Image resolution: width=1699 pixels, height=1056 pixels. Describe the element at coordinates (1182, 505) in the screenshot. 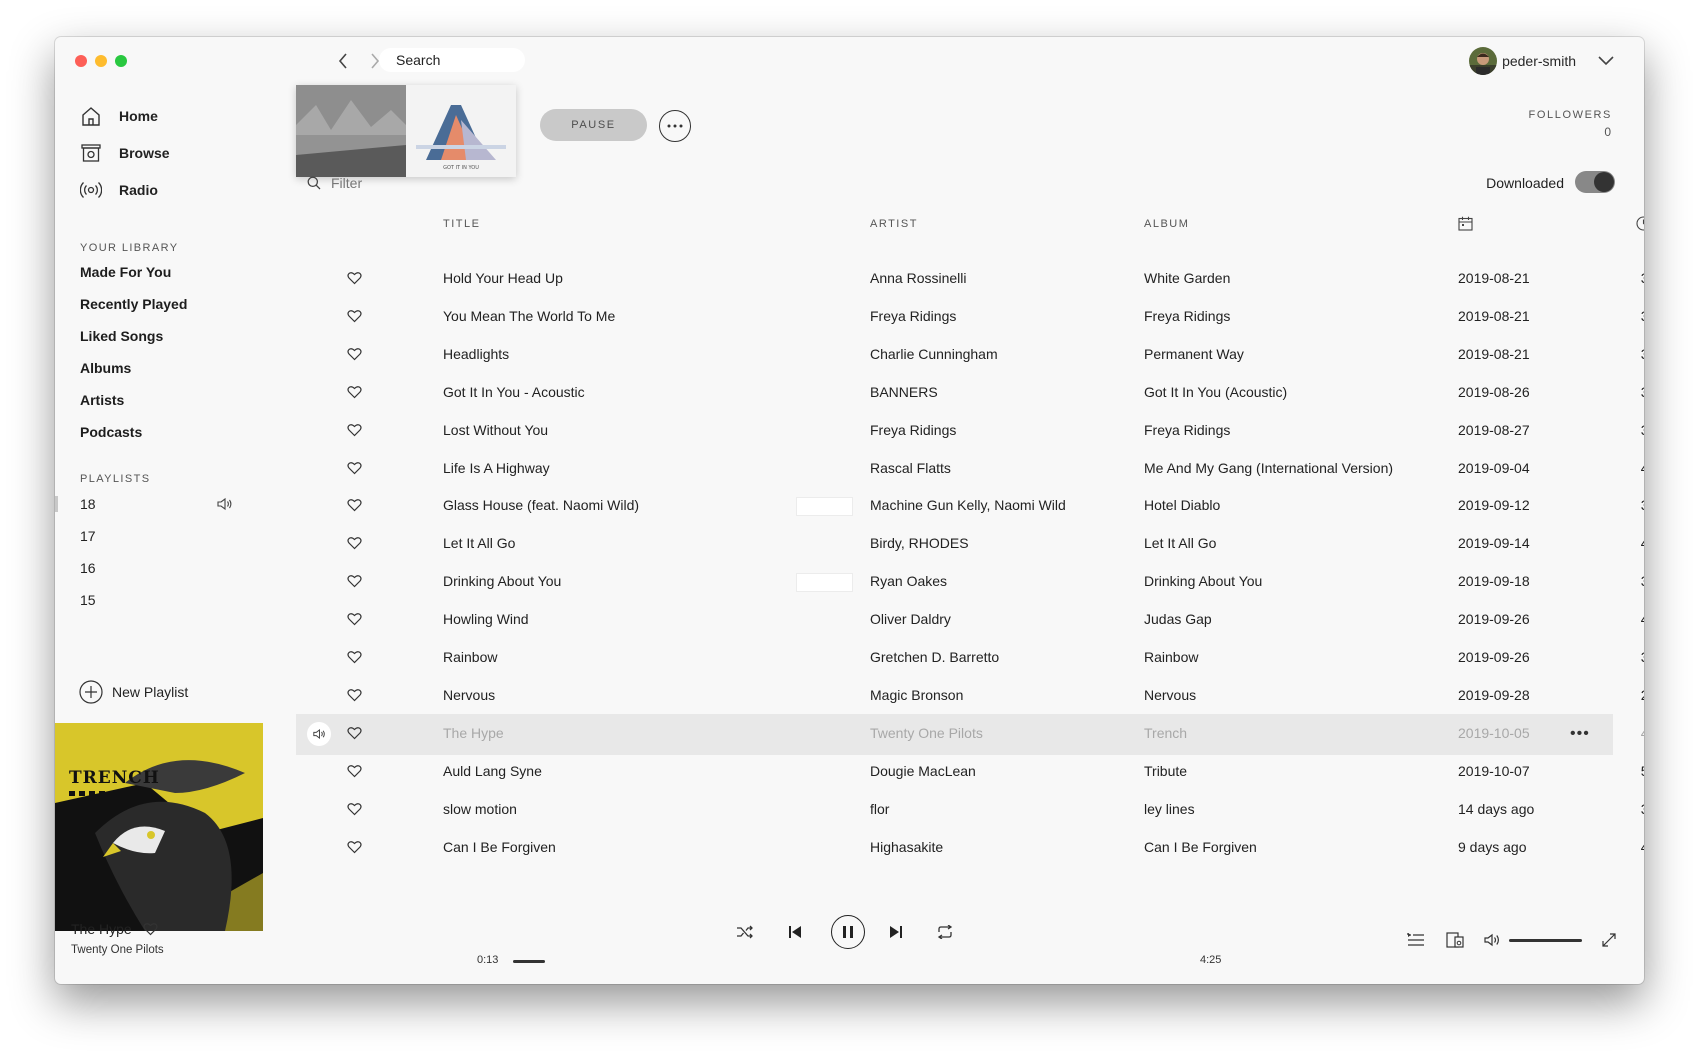

I see `track-album: Hotel Diablo` at that location.